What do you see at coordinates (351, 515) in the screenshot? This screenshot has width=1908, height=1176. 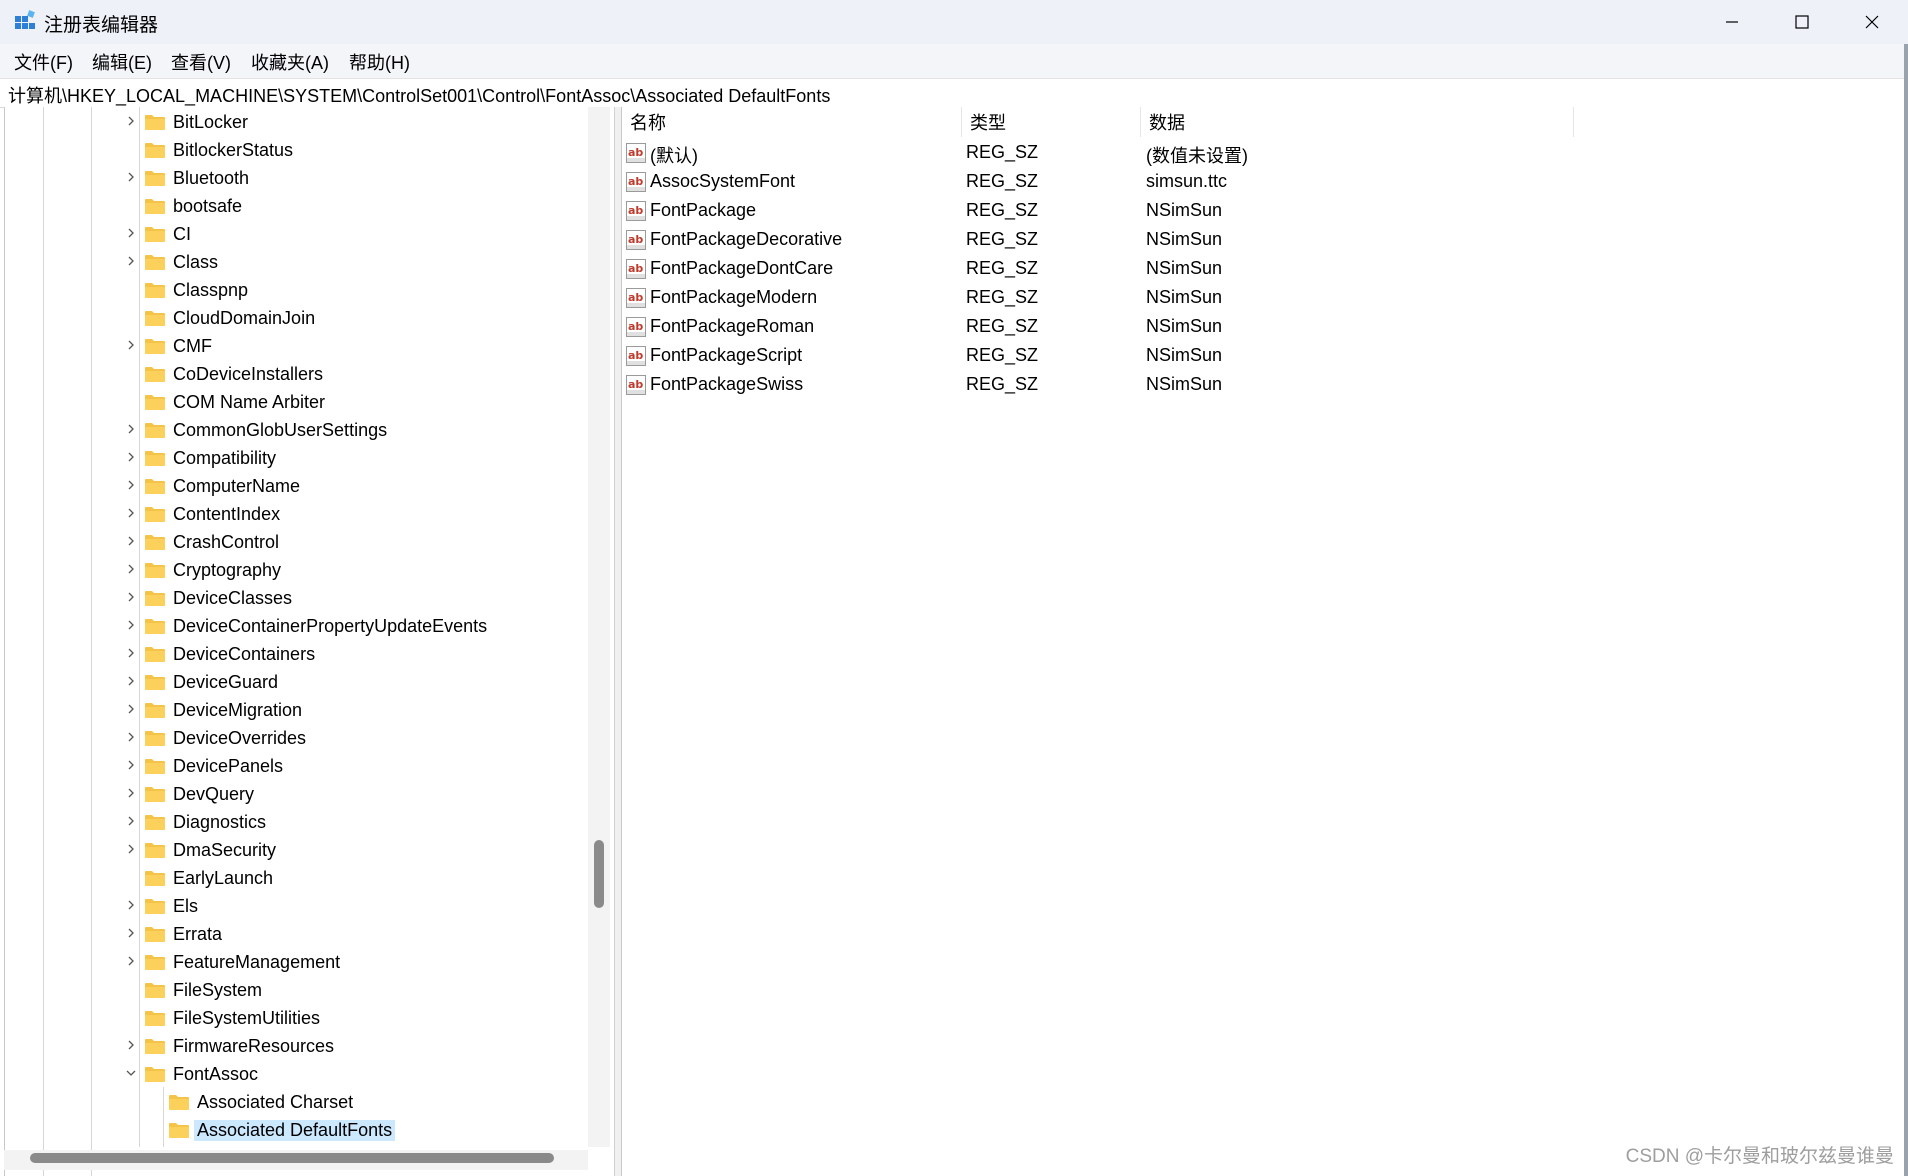 I see `tree-item: ContentIndex` at bounding box center [351, 515].